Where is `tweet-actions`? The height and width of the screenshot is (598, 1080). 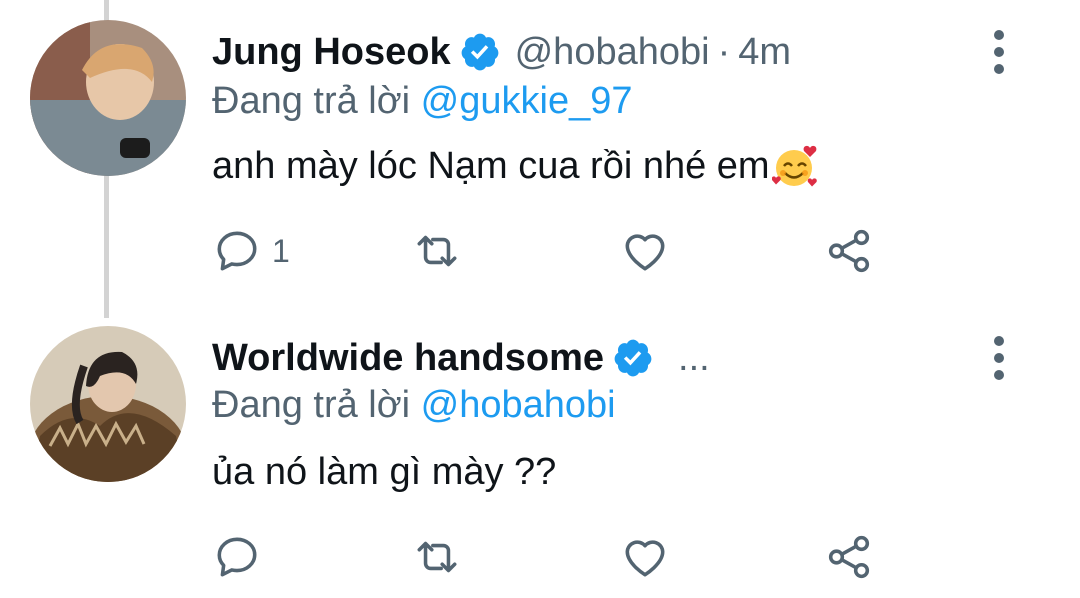 tweet-actions is located at coordinates (552, 557).